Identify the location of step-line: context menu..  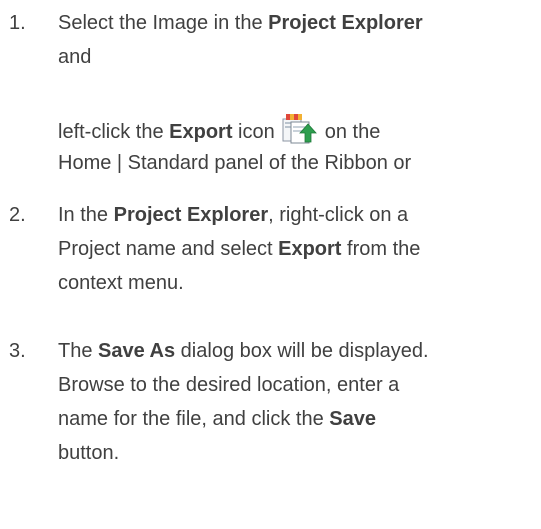
(121, 283).